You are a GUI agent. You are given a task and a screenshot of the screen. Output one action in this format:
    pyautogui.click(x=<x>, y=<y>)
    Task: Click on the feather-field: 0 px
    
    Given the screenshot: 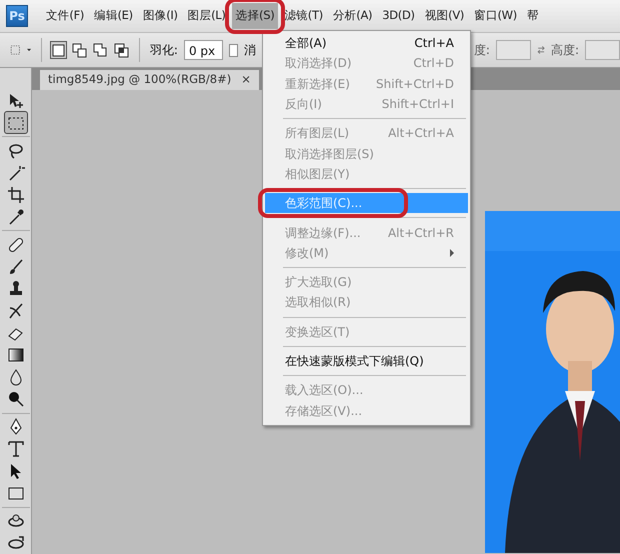 What is the action you would take?
    pyautogui.click(x=204, y=50)
    